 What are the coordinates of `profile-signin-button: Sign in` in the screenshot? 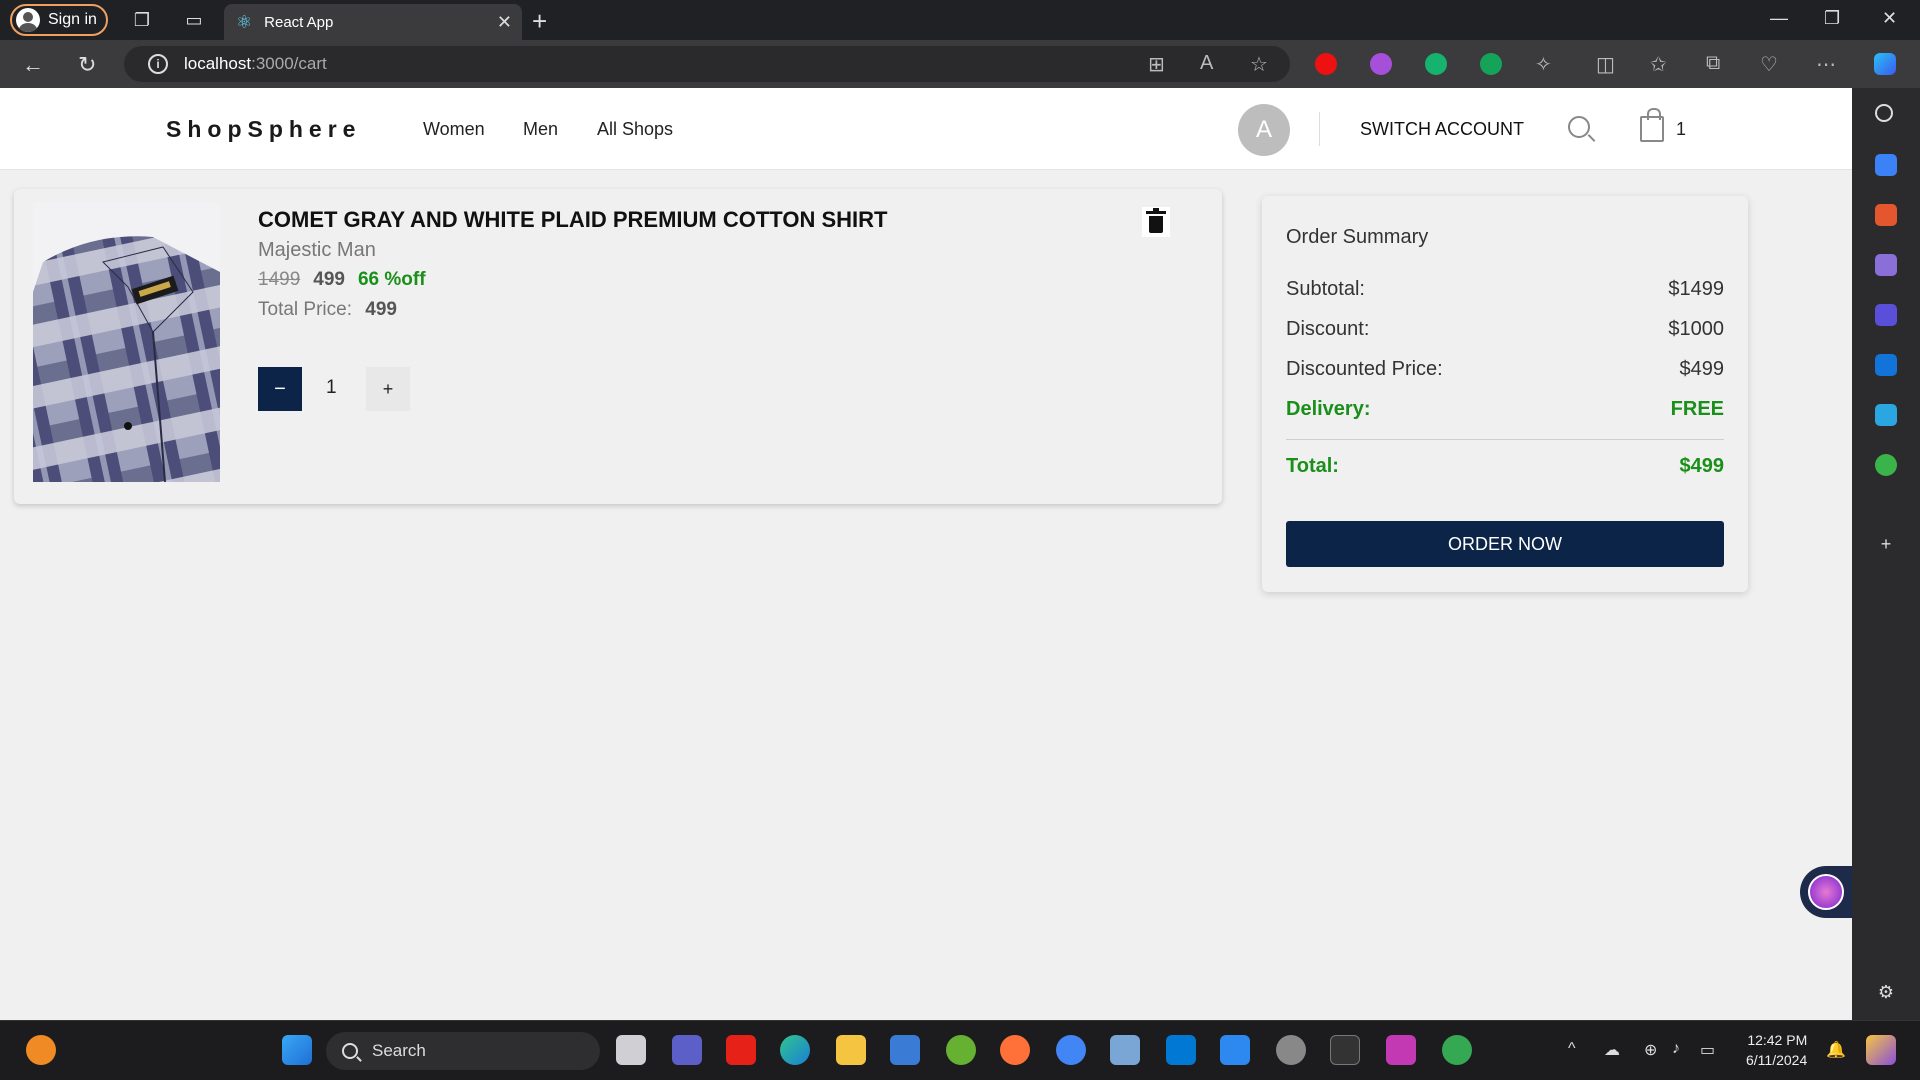 It's located at (59, 20).